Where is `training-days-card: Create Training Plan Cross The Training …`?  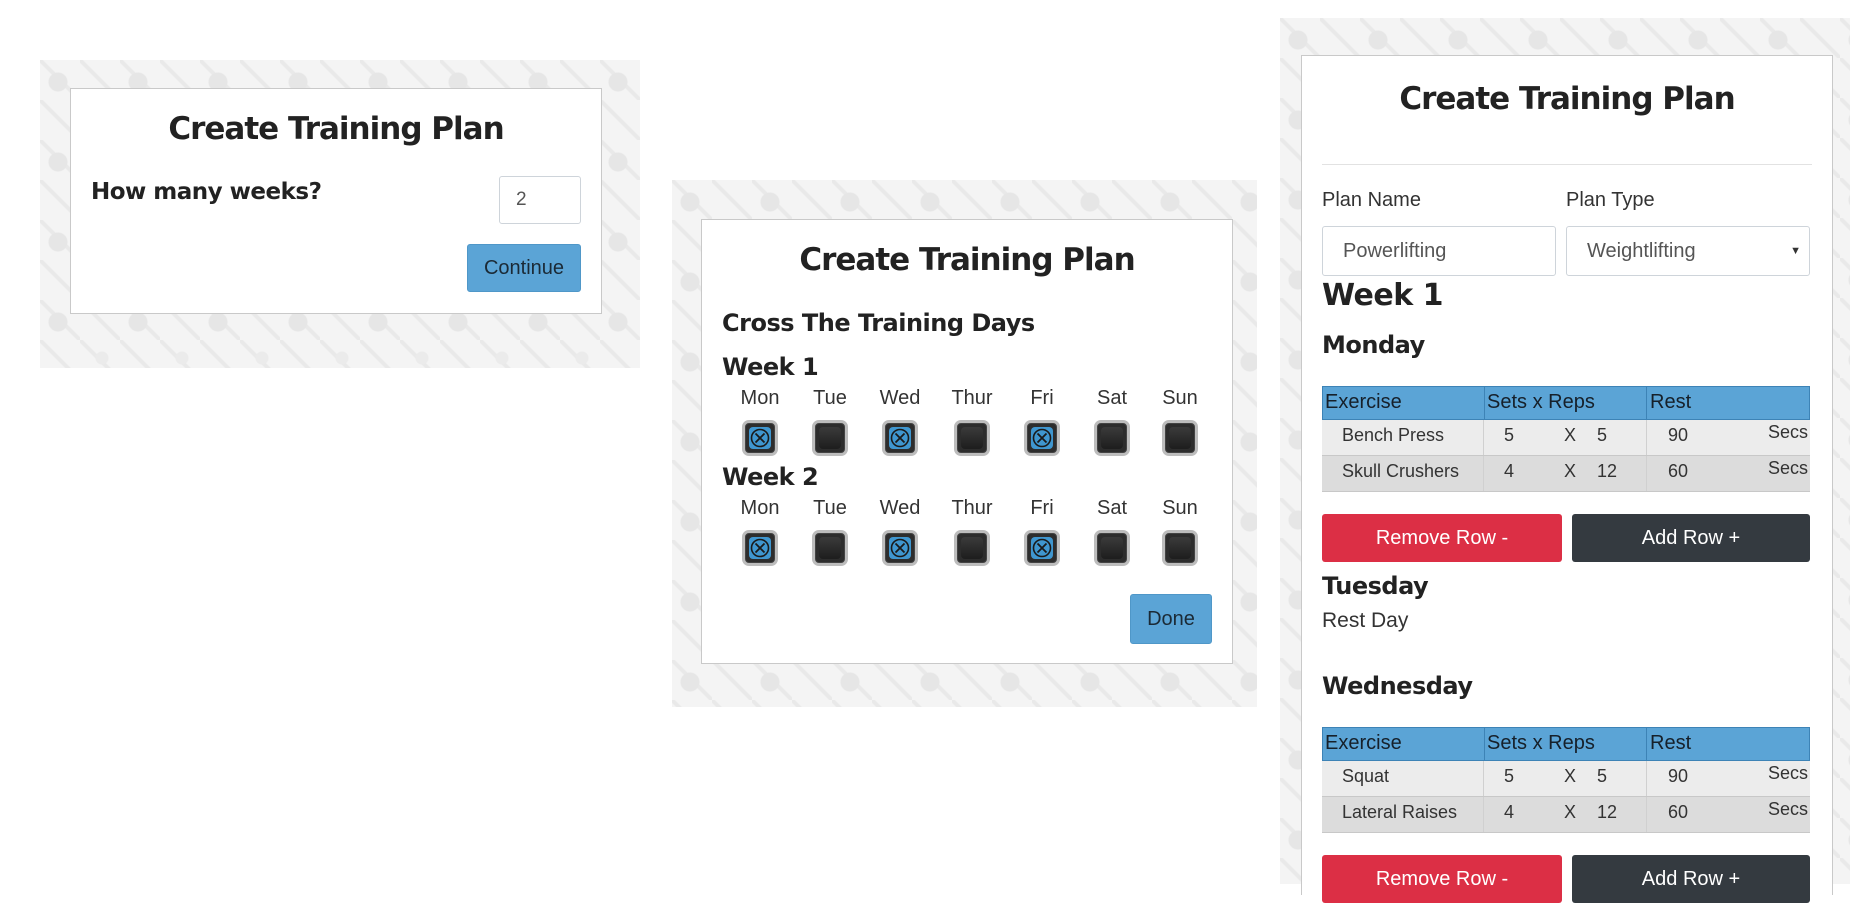 training-days-card: Create Training Plan Cross The Training … is located at coordinates (967, 441).